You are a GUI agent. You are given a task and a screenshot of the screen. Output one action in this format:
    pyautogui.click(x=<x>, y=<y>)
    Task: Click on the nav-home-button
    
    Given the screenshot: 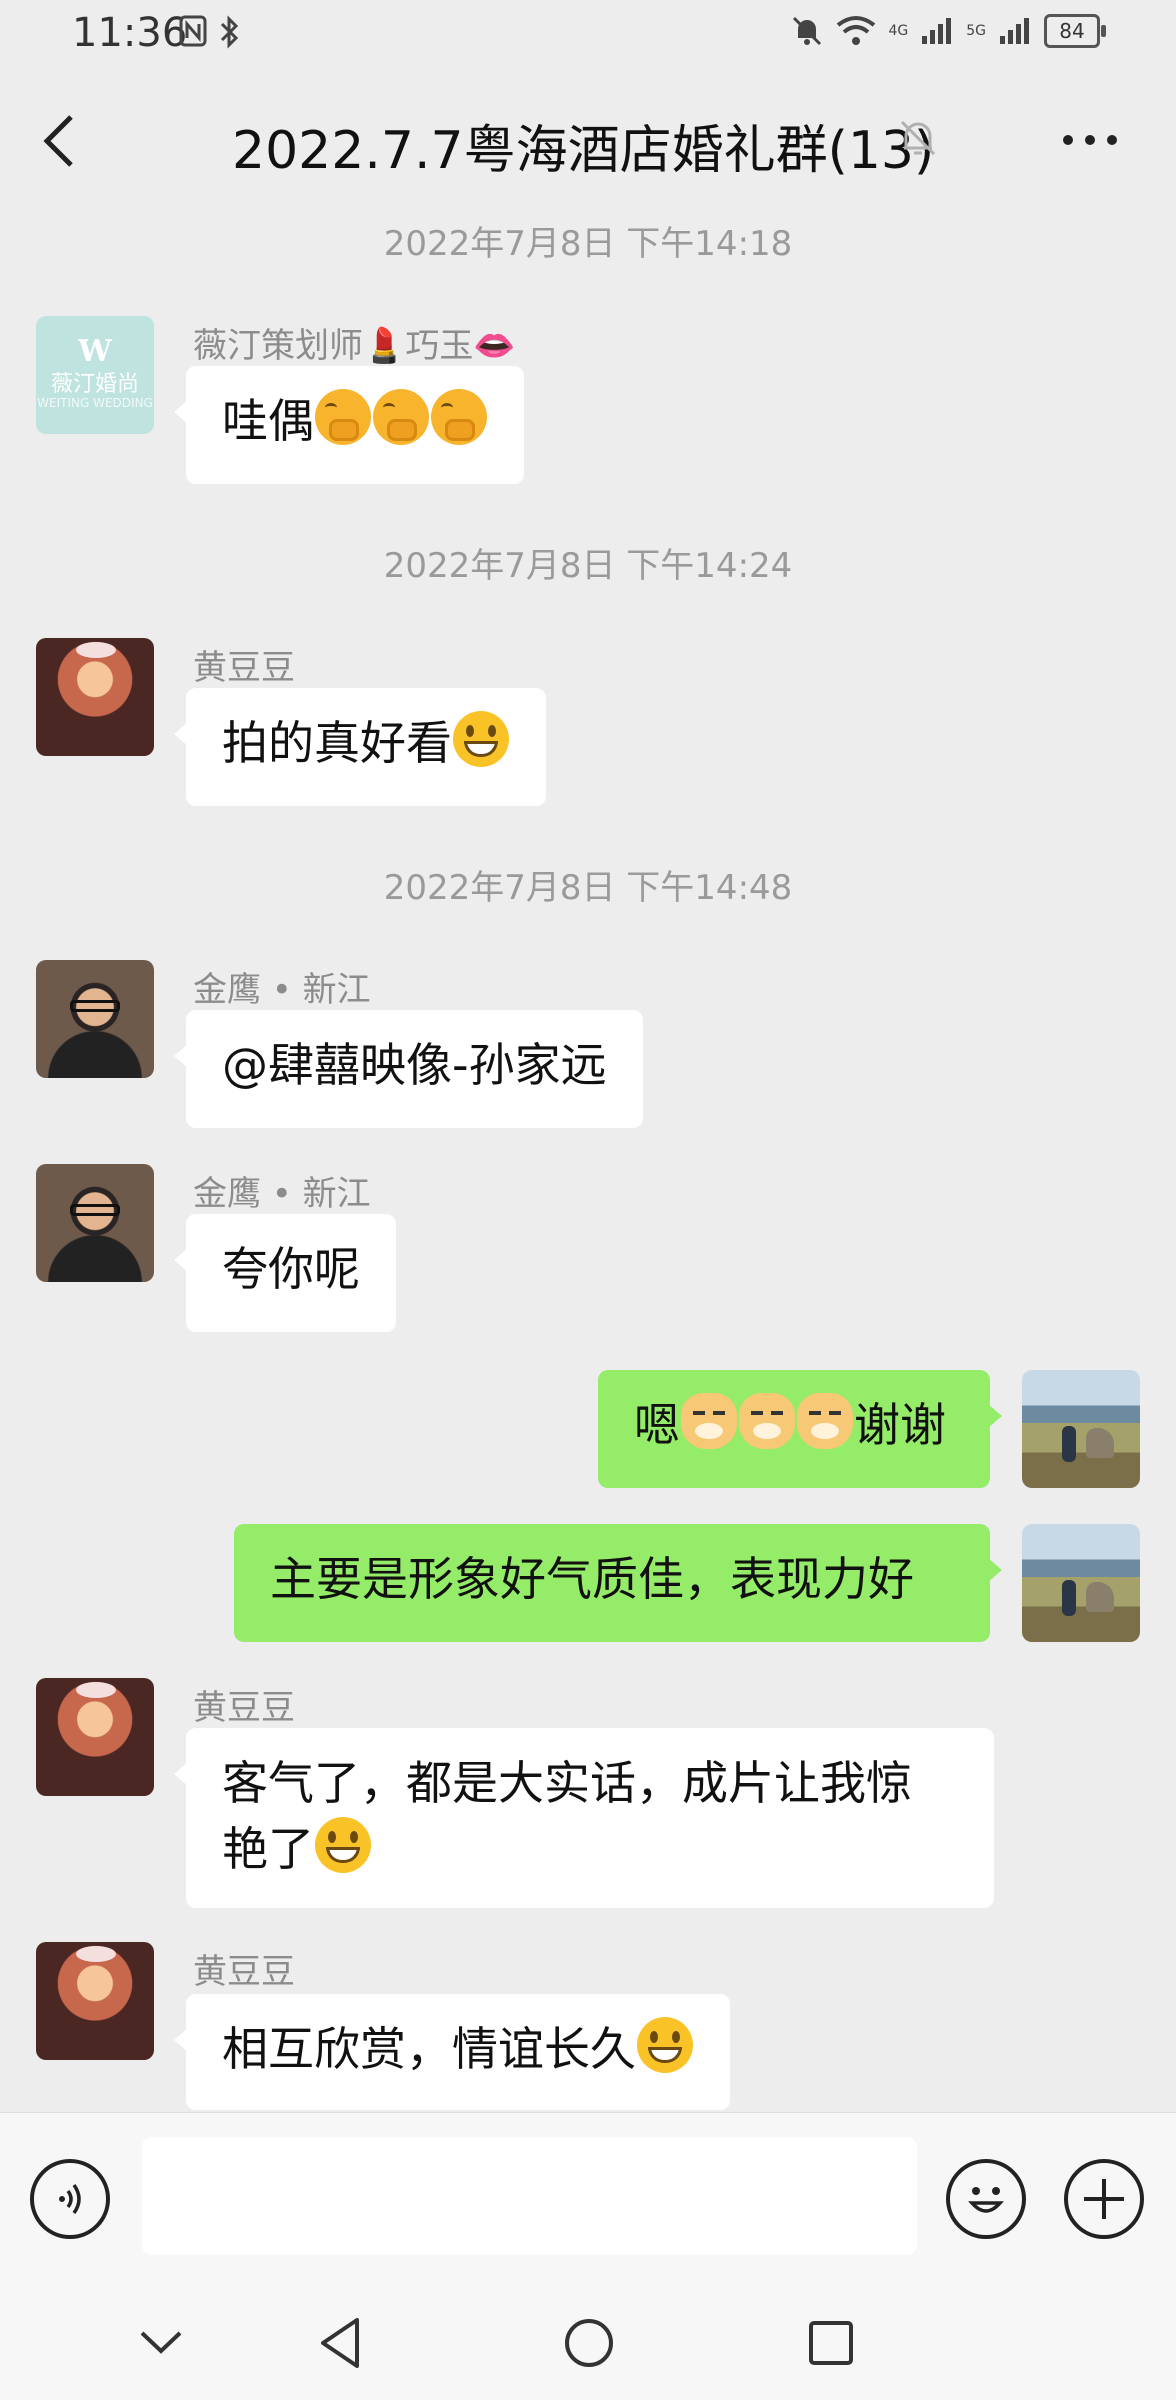 What is the action you would take?
    pyautogui.click(x=589, y=2343)
    